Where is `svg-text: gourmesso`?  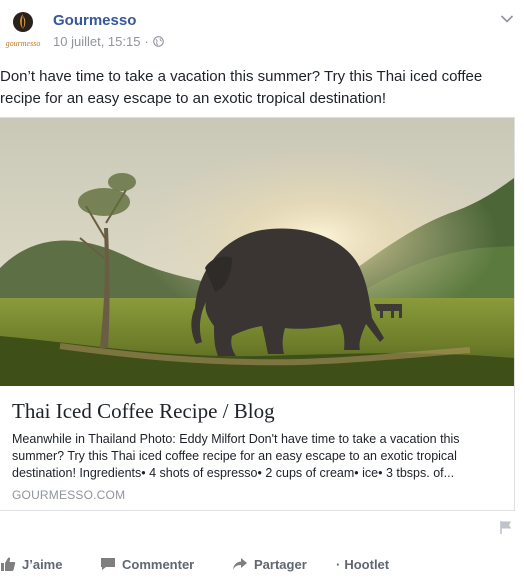 svg-text: gourmesso is located at coordinates (23, 43).